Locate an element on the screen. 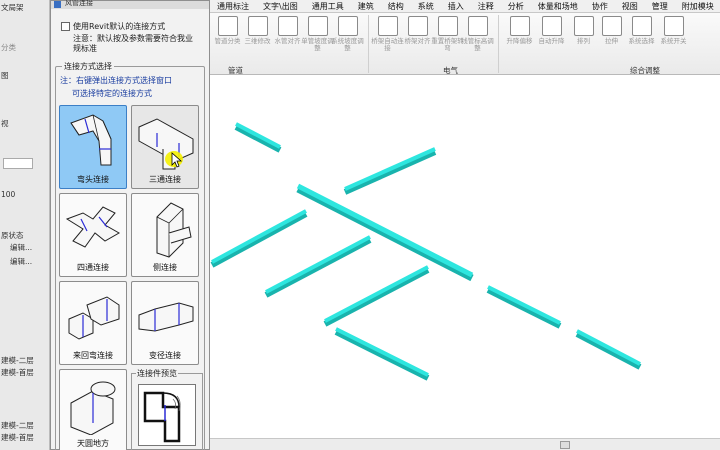 This screenshot has height=450, width=720. ribbon-button-pipe-class: 管道分类 is located at coordinates (227, 40).